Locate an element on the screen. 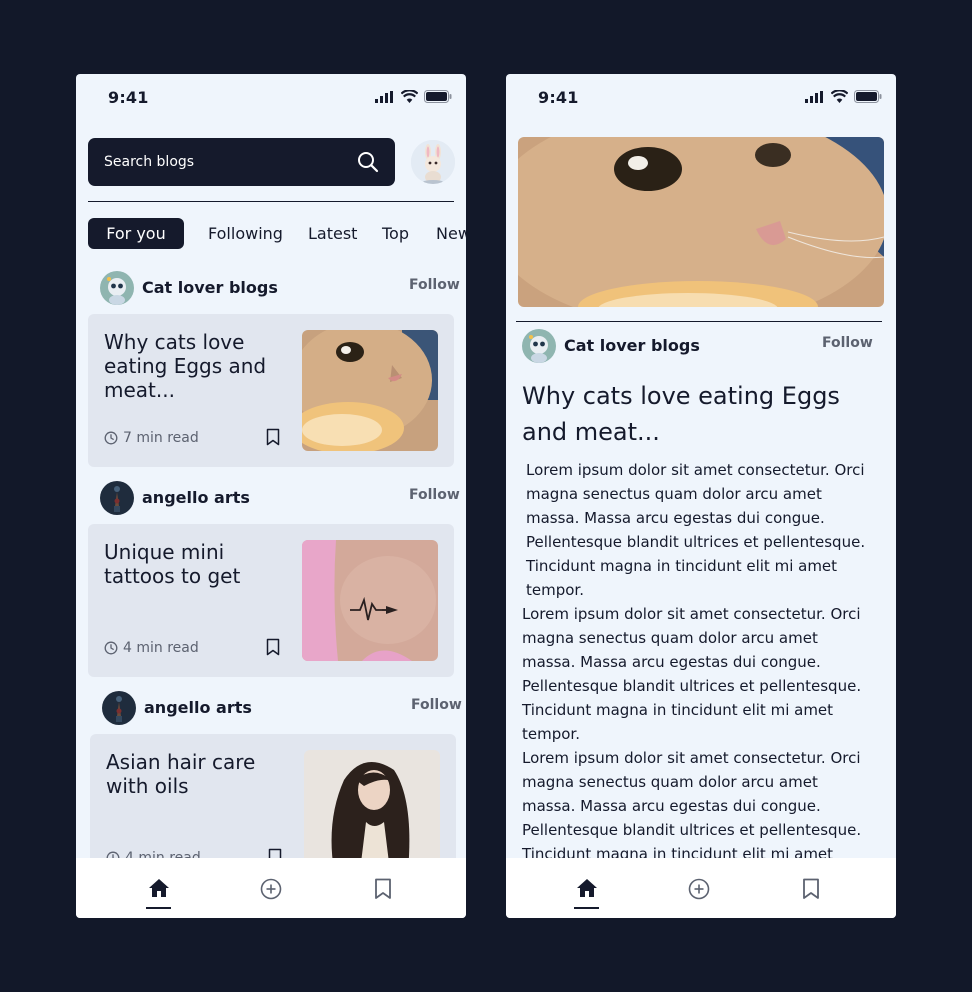  hair-image-icon is located at coordinates (372, 810).